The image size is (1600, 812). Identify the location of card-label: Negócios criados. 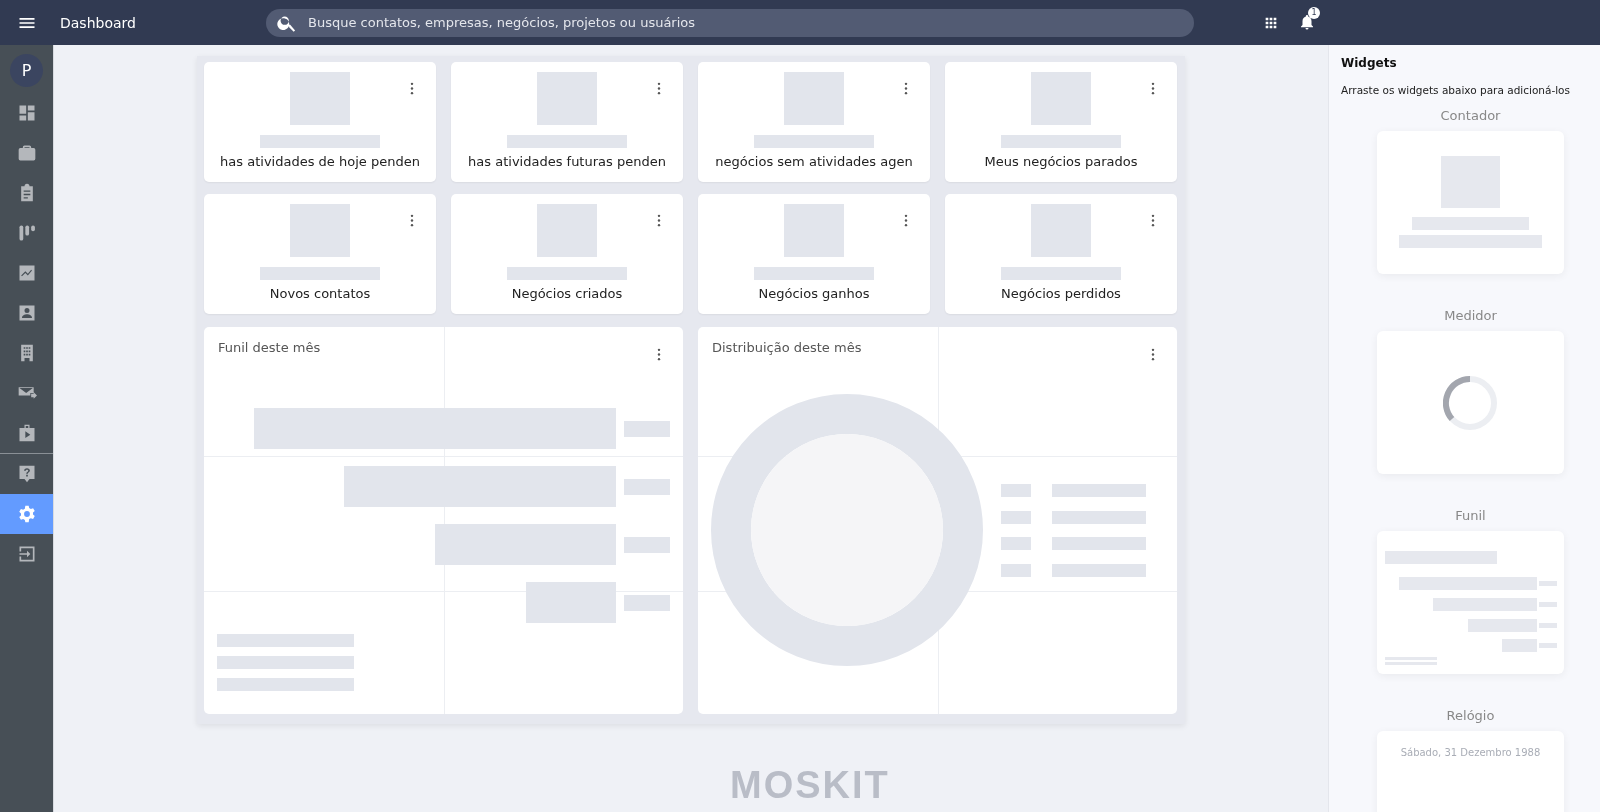
(567, 293).